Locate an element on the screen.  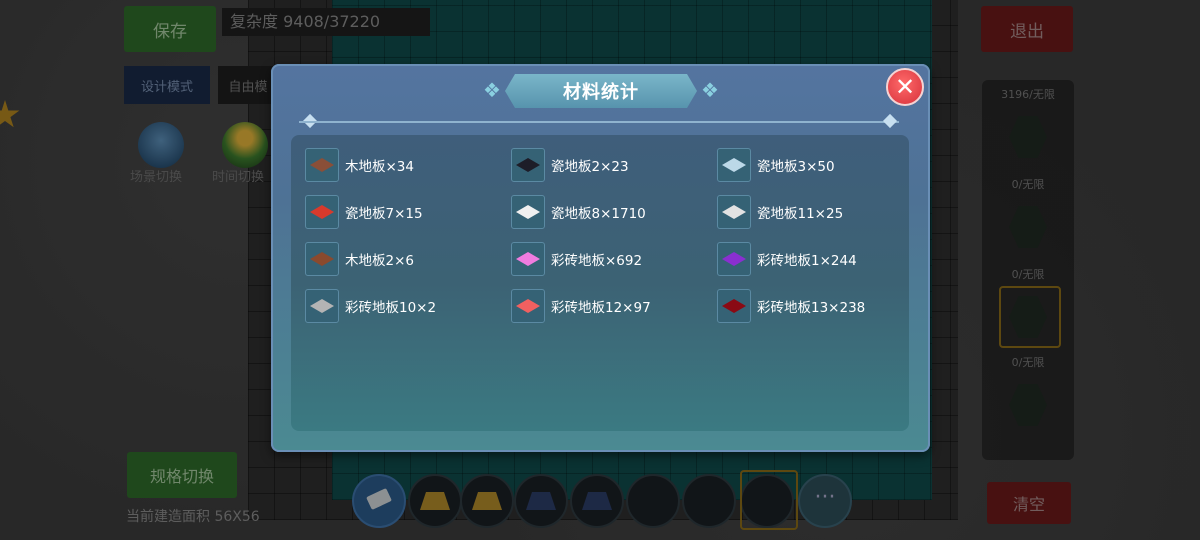
material-item: 瓷地板3×50 is located at coordinates (776, 165).